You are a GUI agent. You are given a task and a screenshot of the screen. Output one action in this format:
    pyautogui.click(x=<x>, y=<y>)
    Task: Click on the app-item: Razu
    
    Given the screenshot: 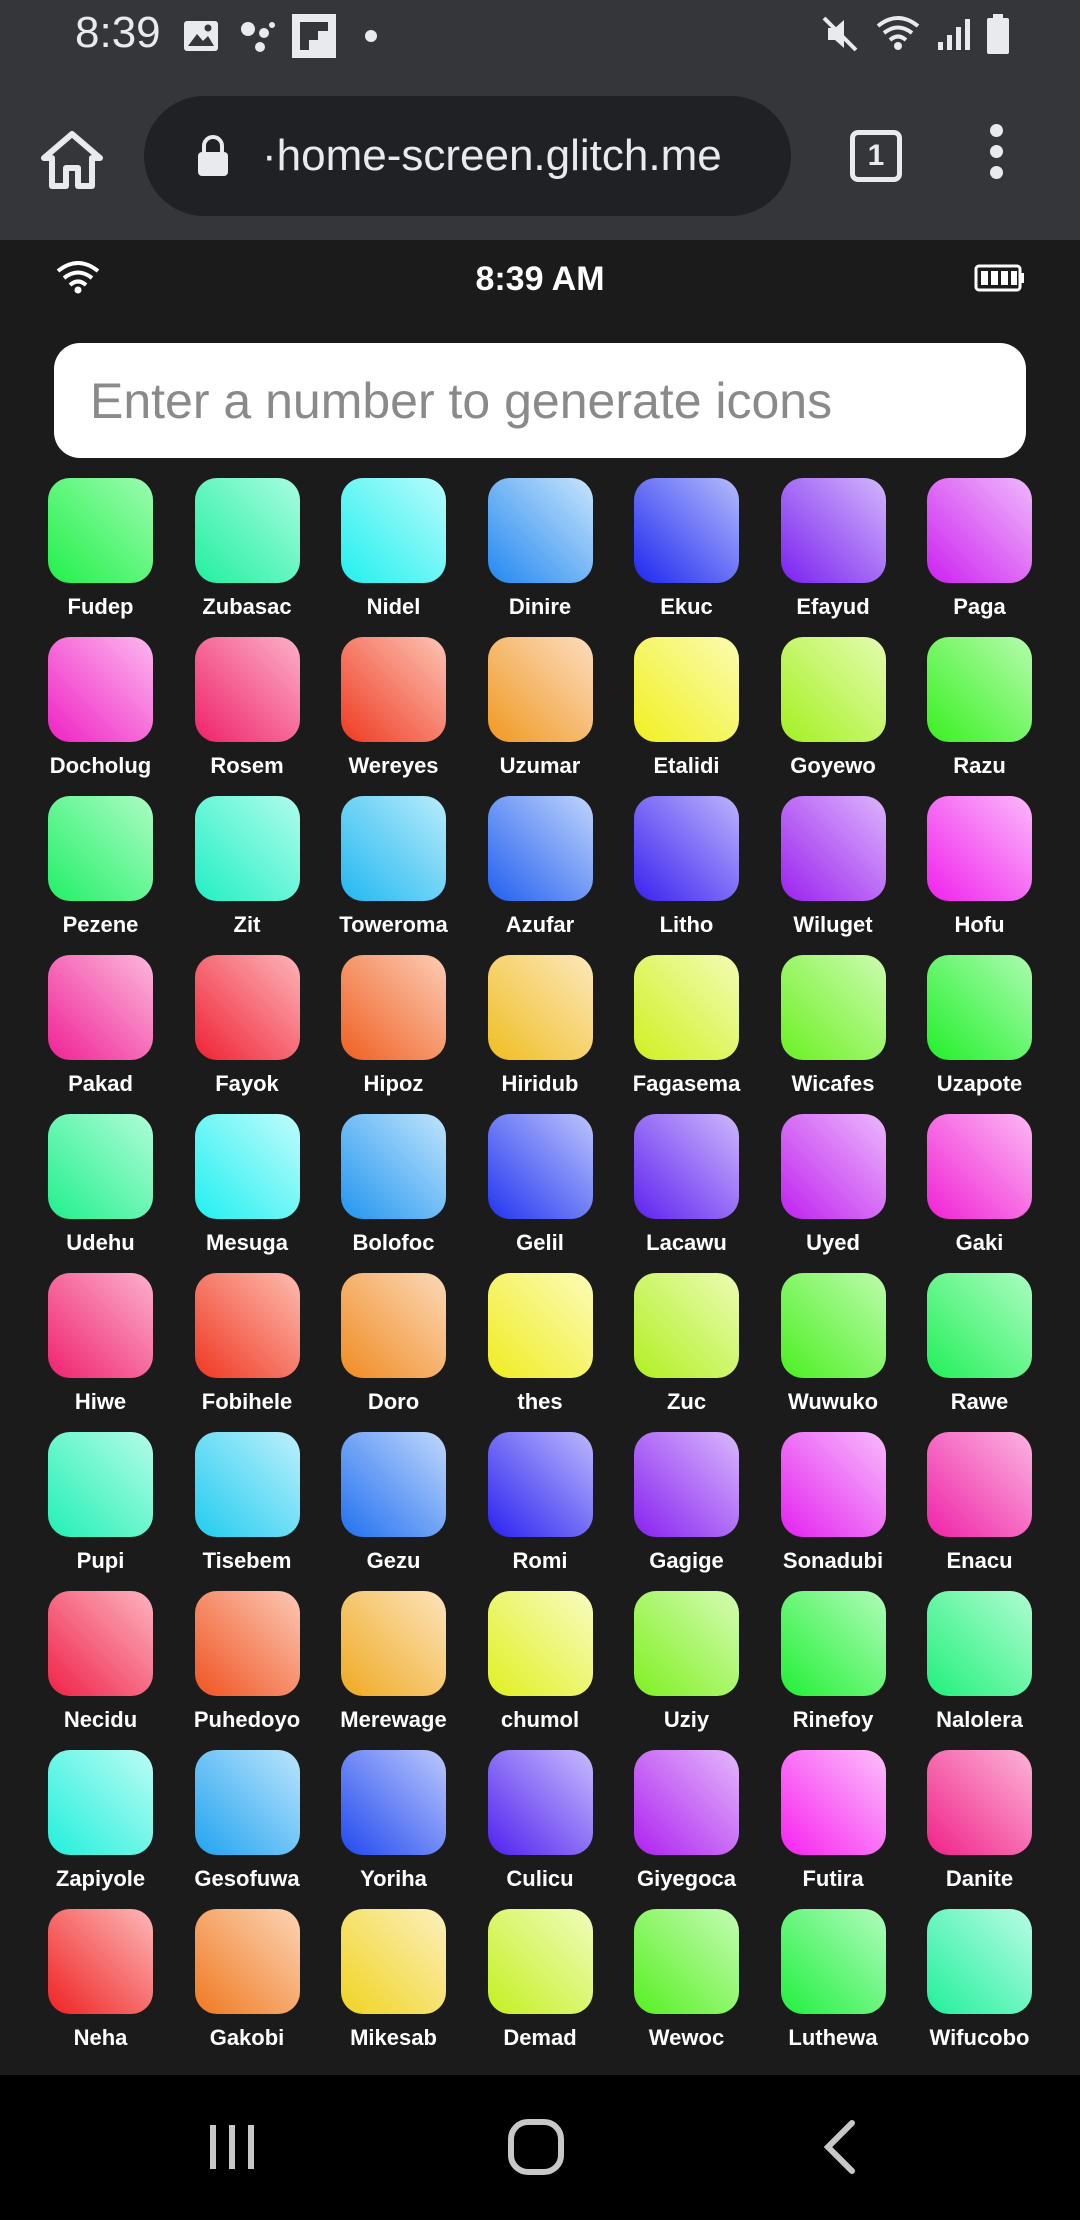 What is the action you would take?
    pyautogui.click(x=979, y=710)
    